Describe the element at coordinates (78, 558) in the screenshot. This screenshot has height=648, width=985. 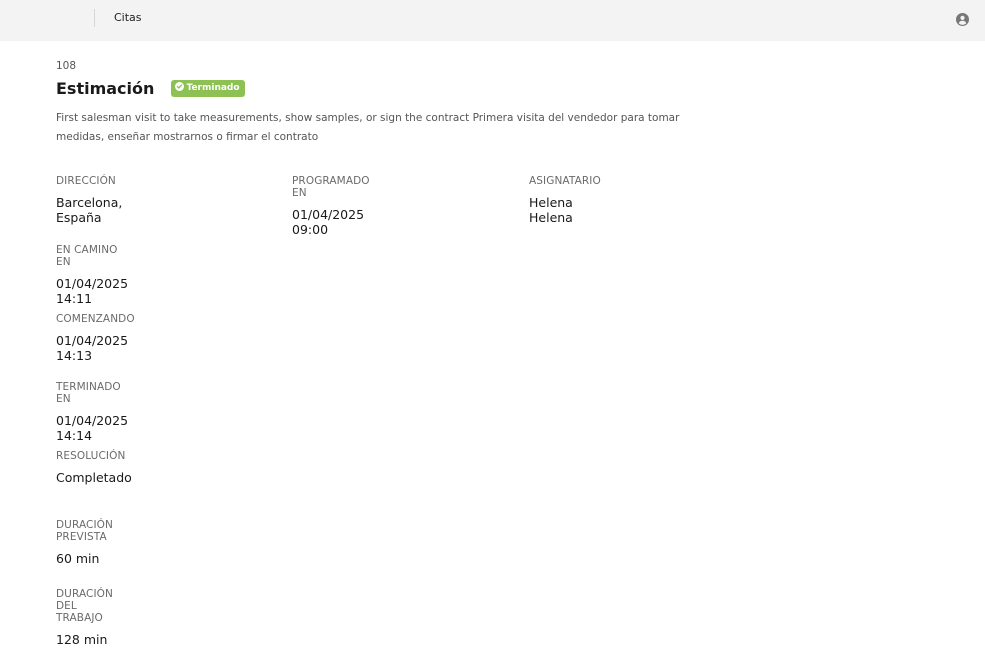
I see `field-value: 60 min` at that location.